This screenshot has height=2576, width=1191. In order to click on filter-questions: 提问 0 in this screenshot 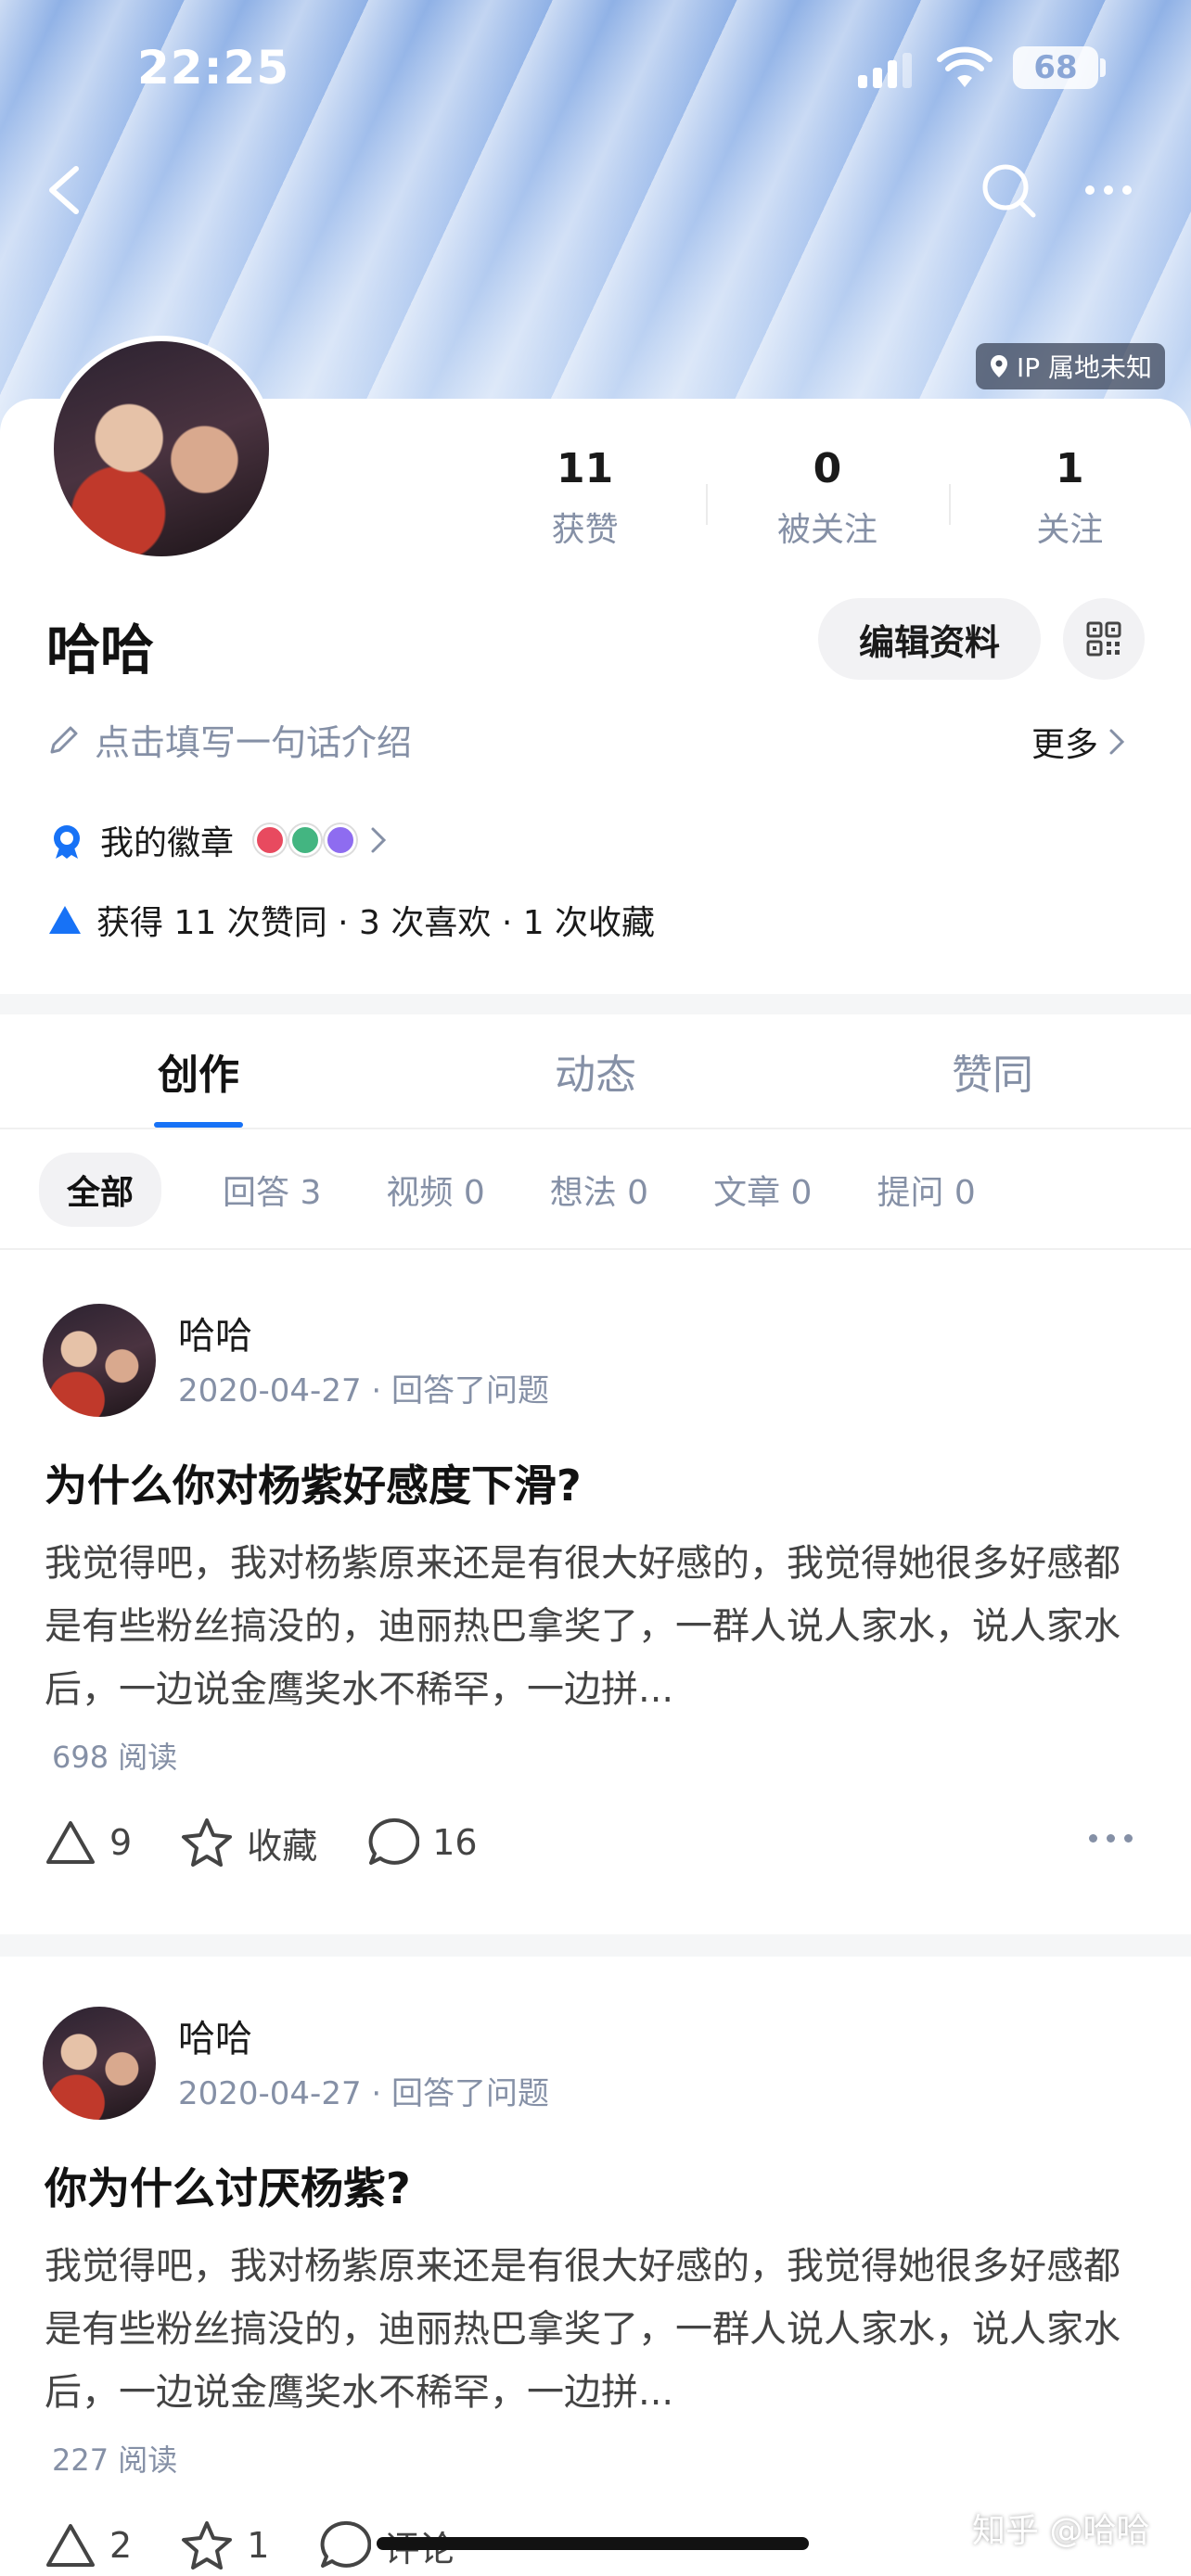, I will do `click(926, 1190)`.